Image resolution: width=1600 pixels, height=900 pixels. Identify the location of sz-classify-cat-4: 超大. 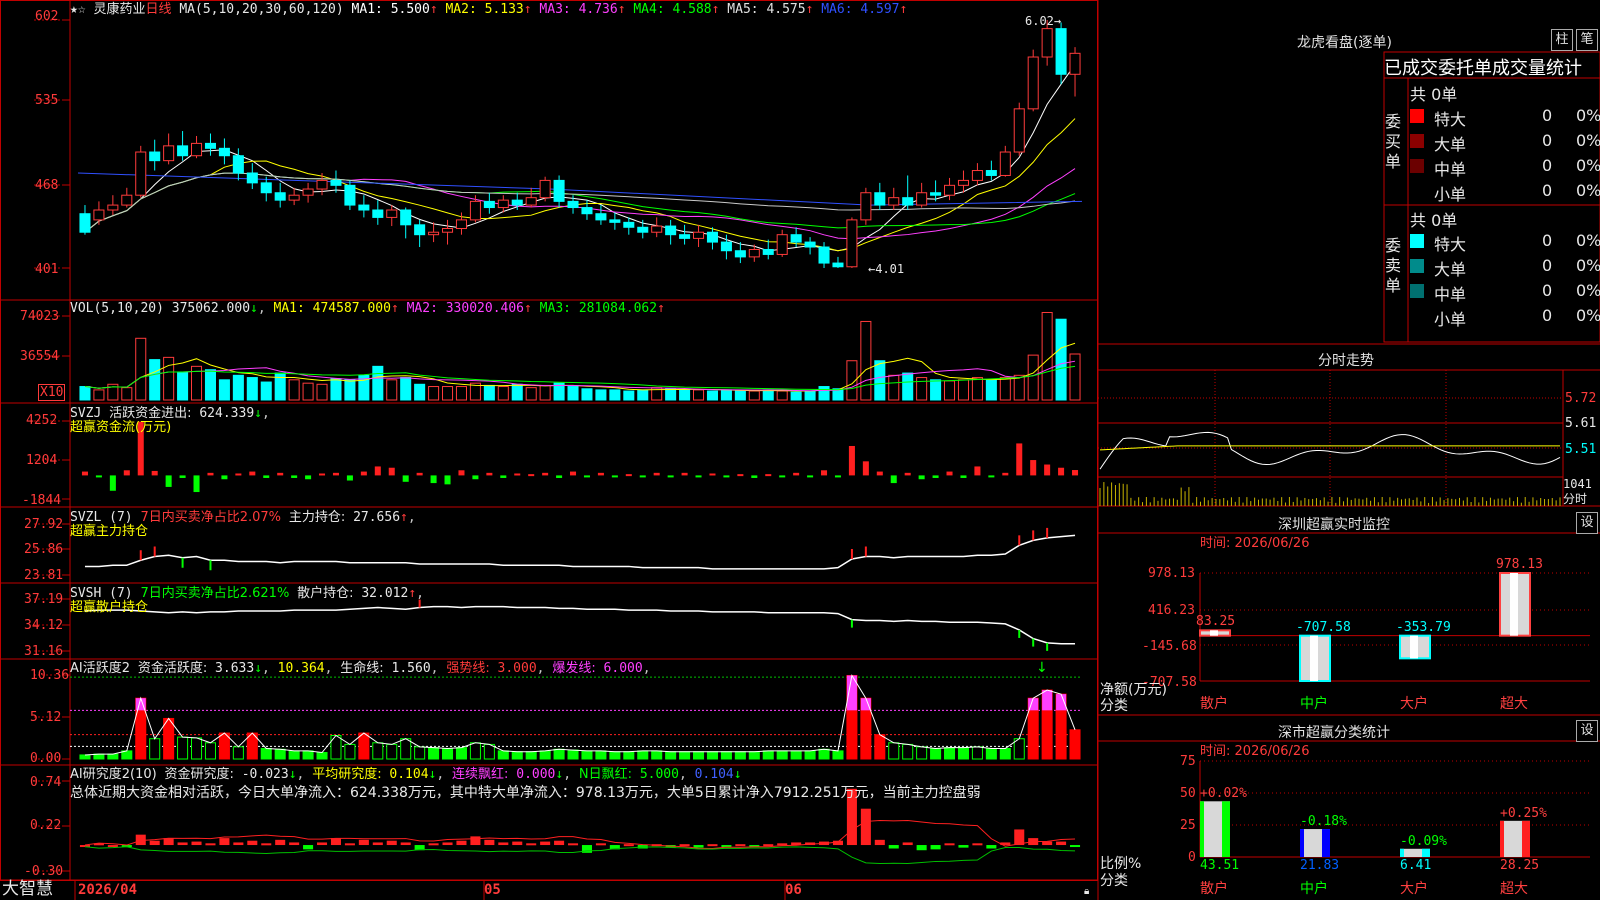
(1514, 889).